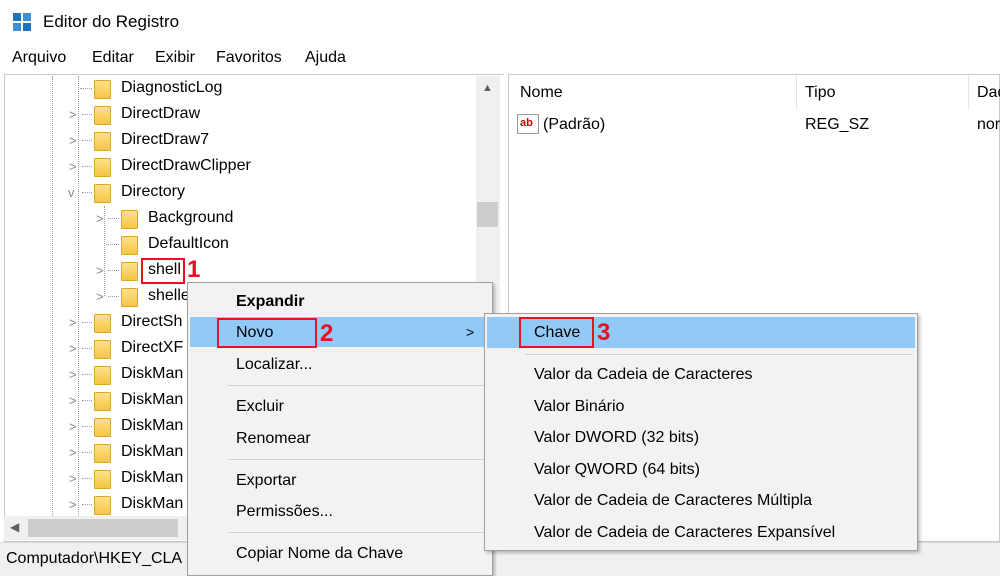 This screenshot has width=1000, height=576. Describe the element at coordinates (579, 407) in the screenshot. I see `submenu-valor-binario: Valor Binário` at that location.